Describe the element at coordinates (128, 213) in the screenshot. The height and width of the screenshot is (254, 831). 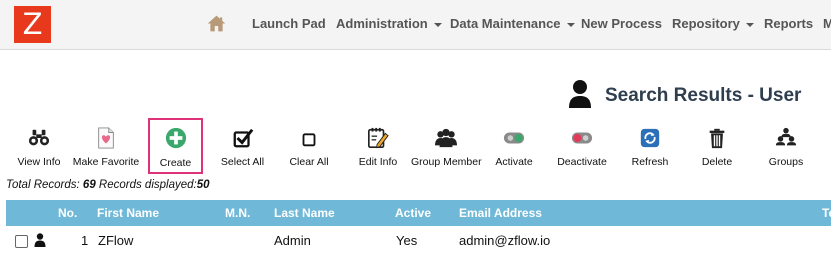
I see `column-header-first-name: First Name` at that location.